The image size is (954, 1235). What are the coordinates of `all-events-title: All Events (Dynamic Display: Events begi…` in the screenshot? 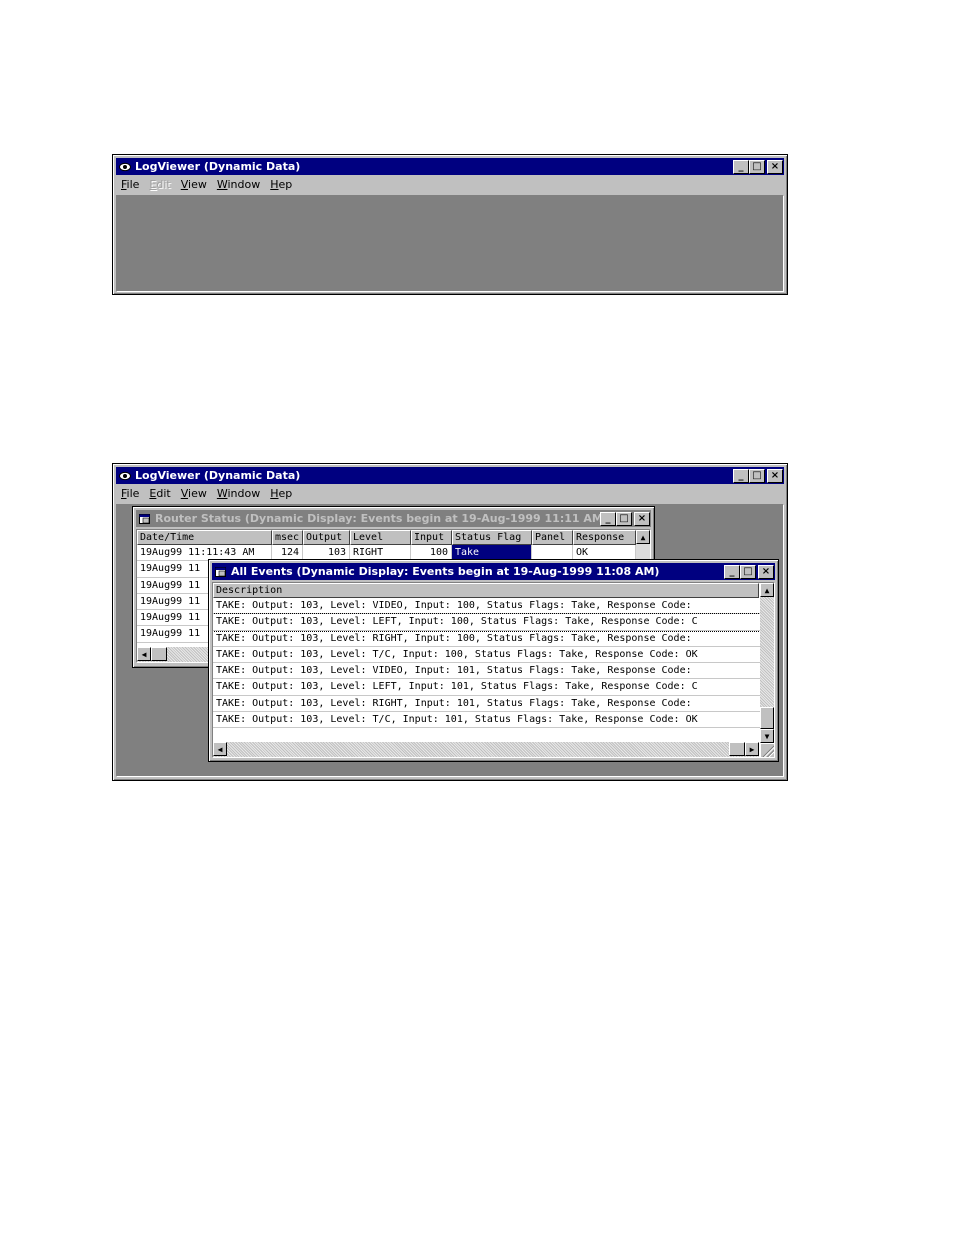 It's located at (445, 571).